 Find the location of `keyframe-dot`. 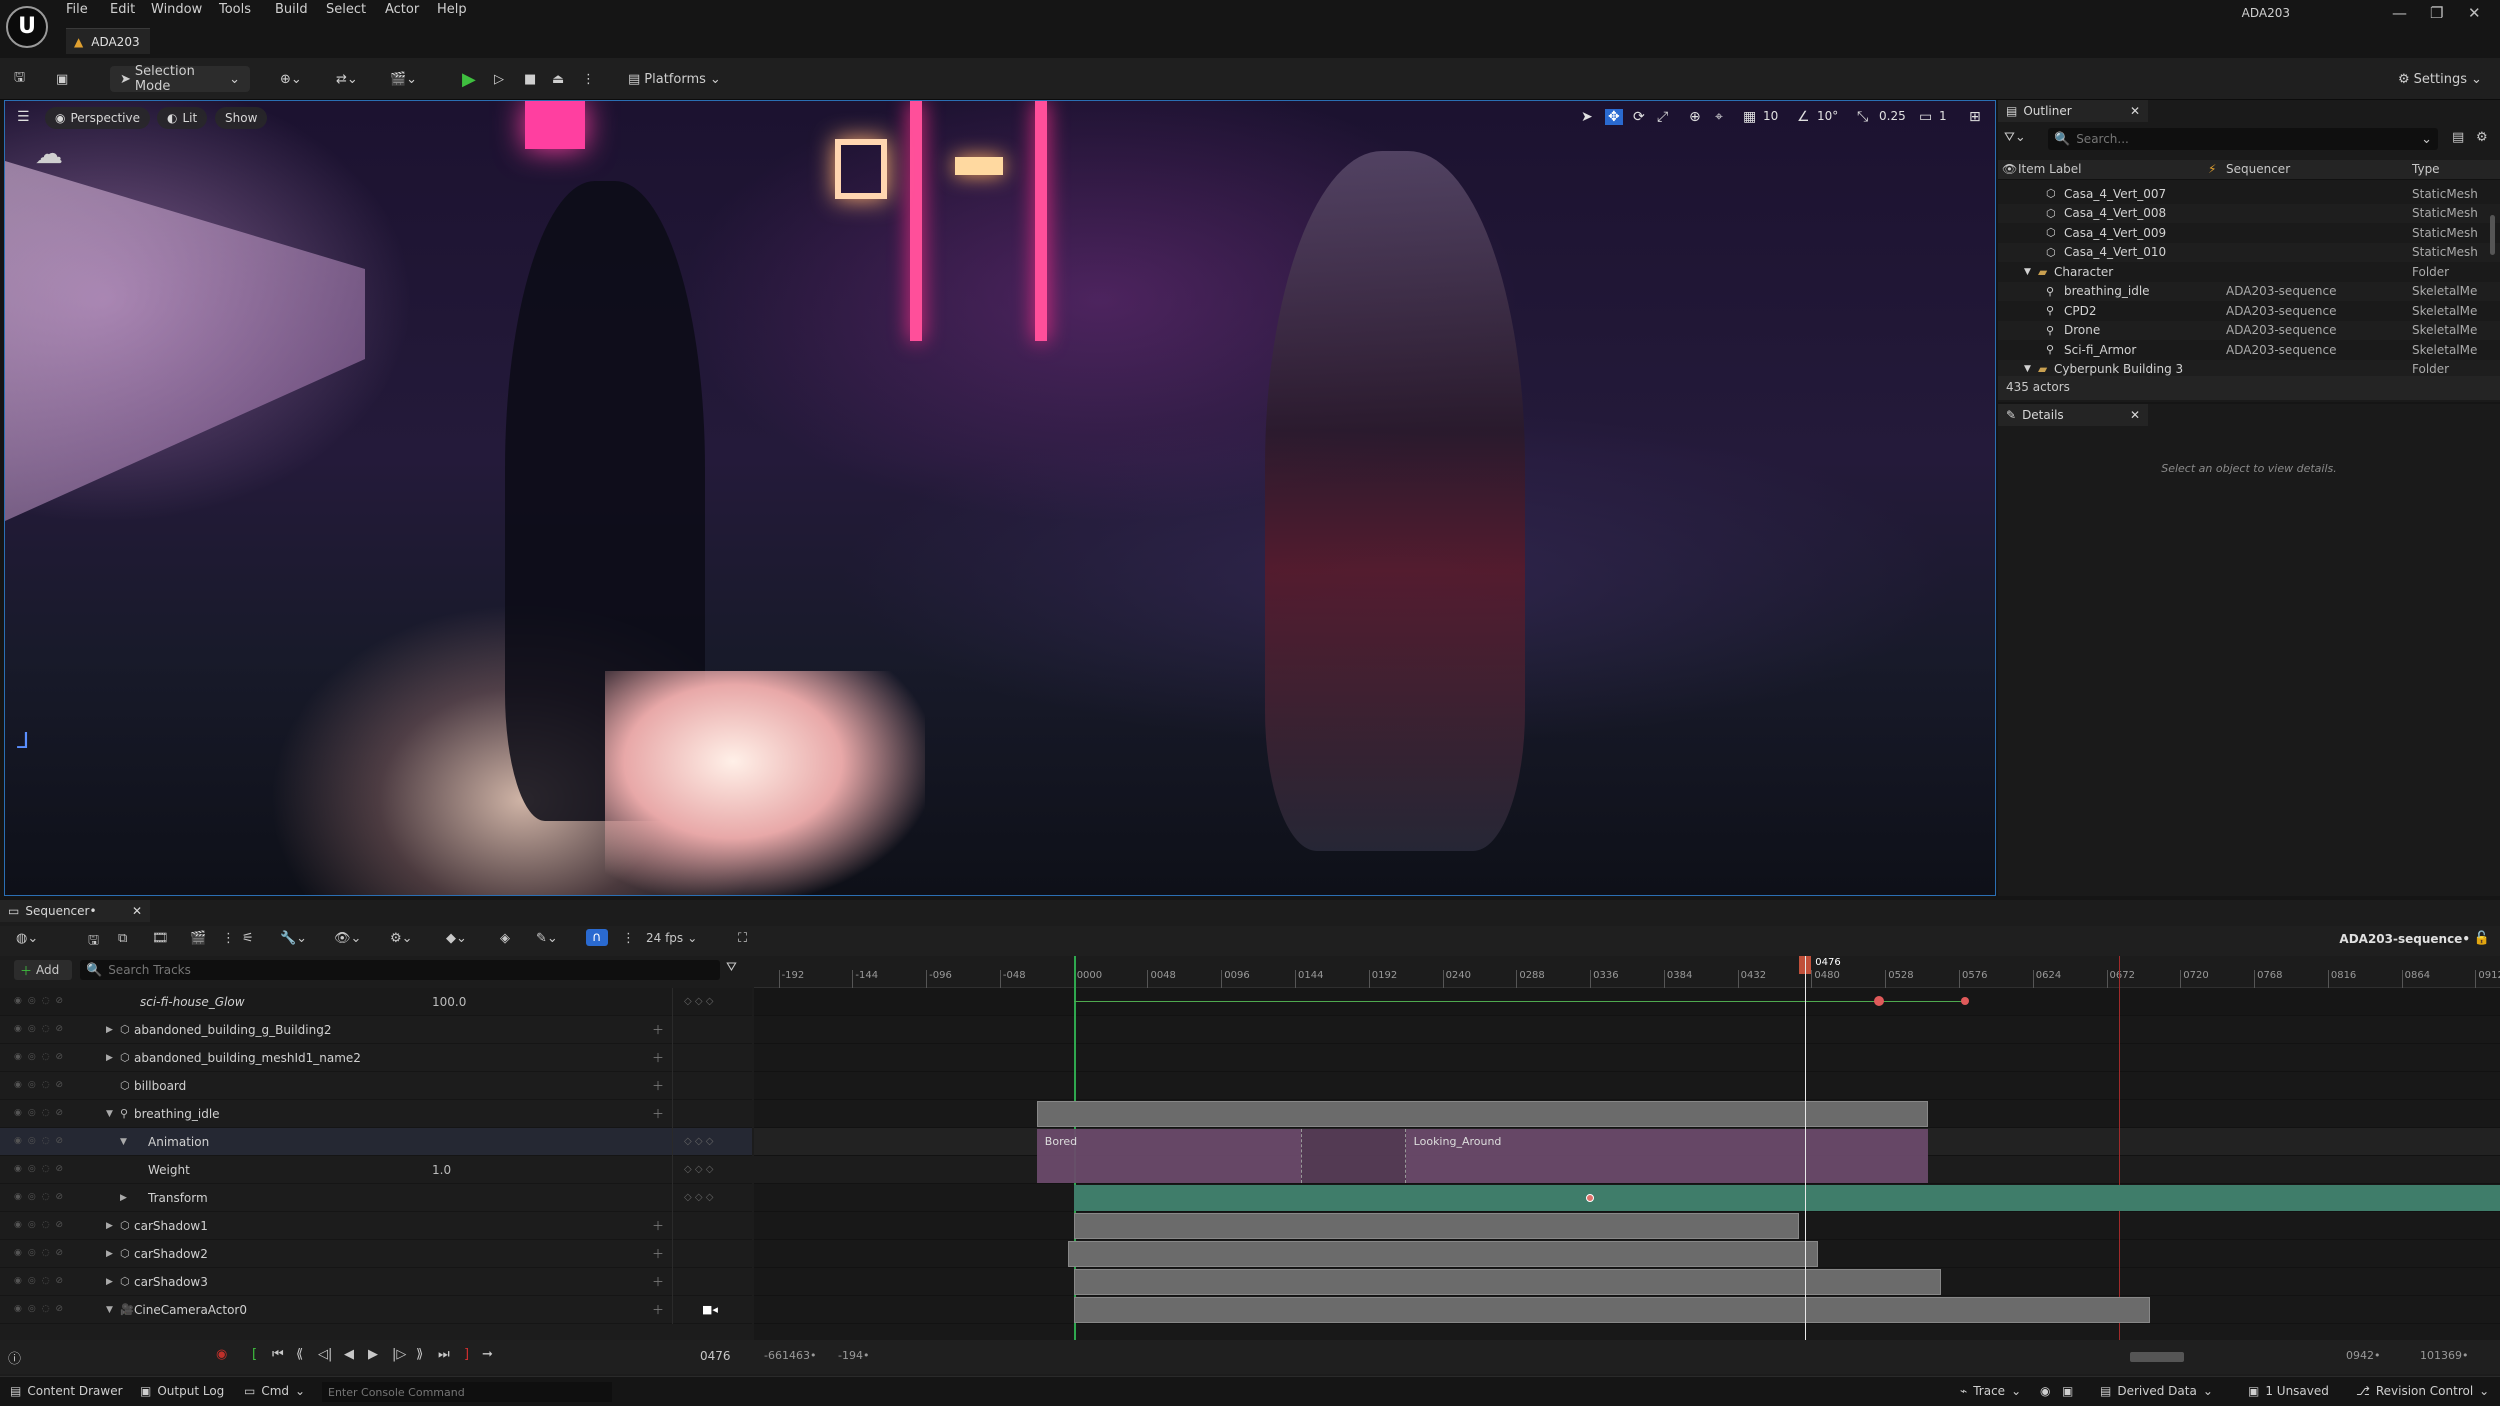

keyframe-dot is located at coordinates (1879, 1001).